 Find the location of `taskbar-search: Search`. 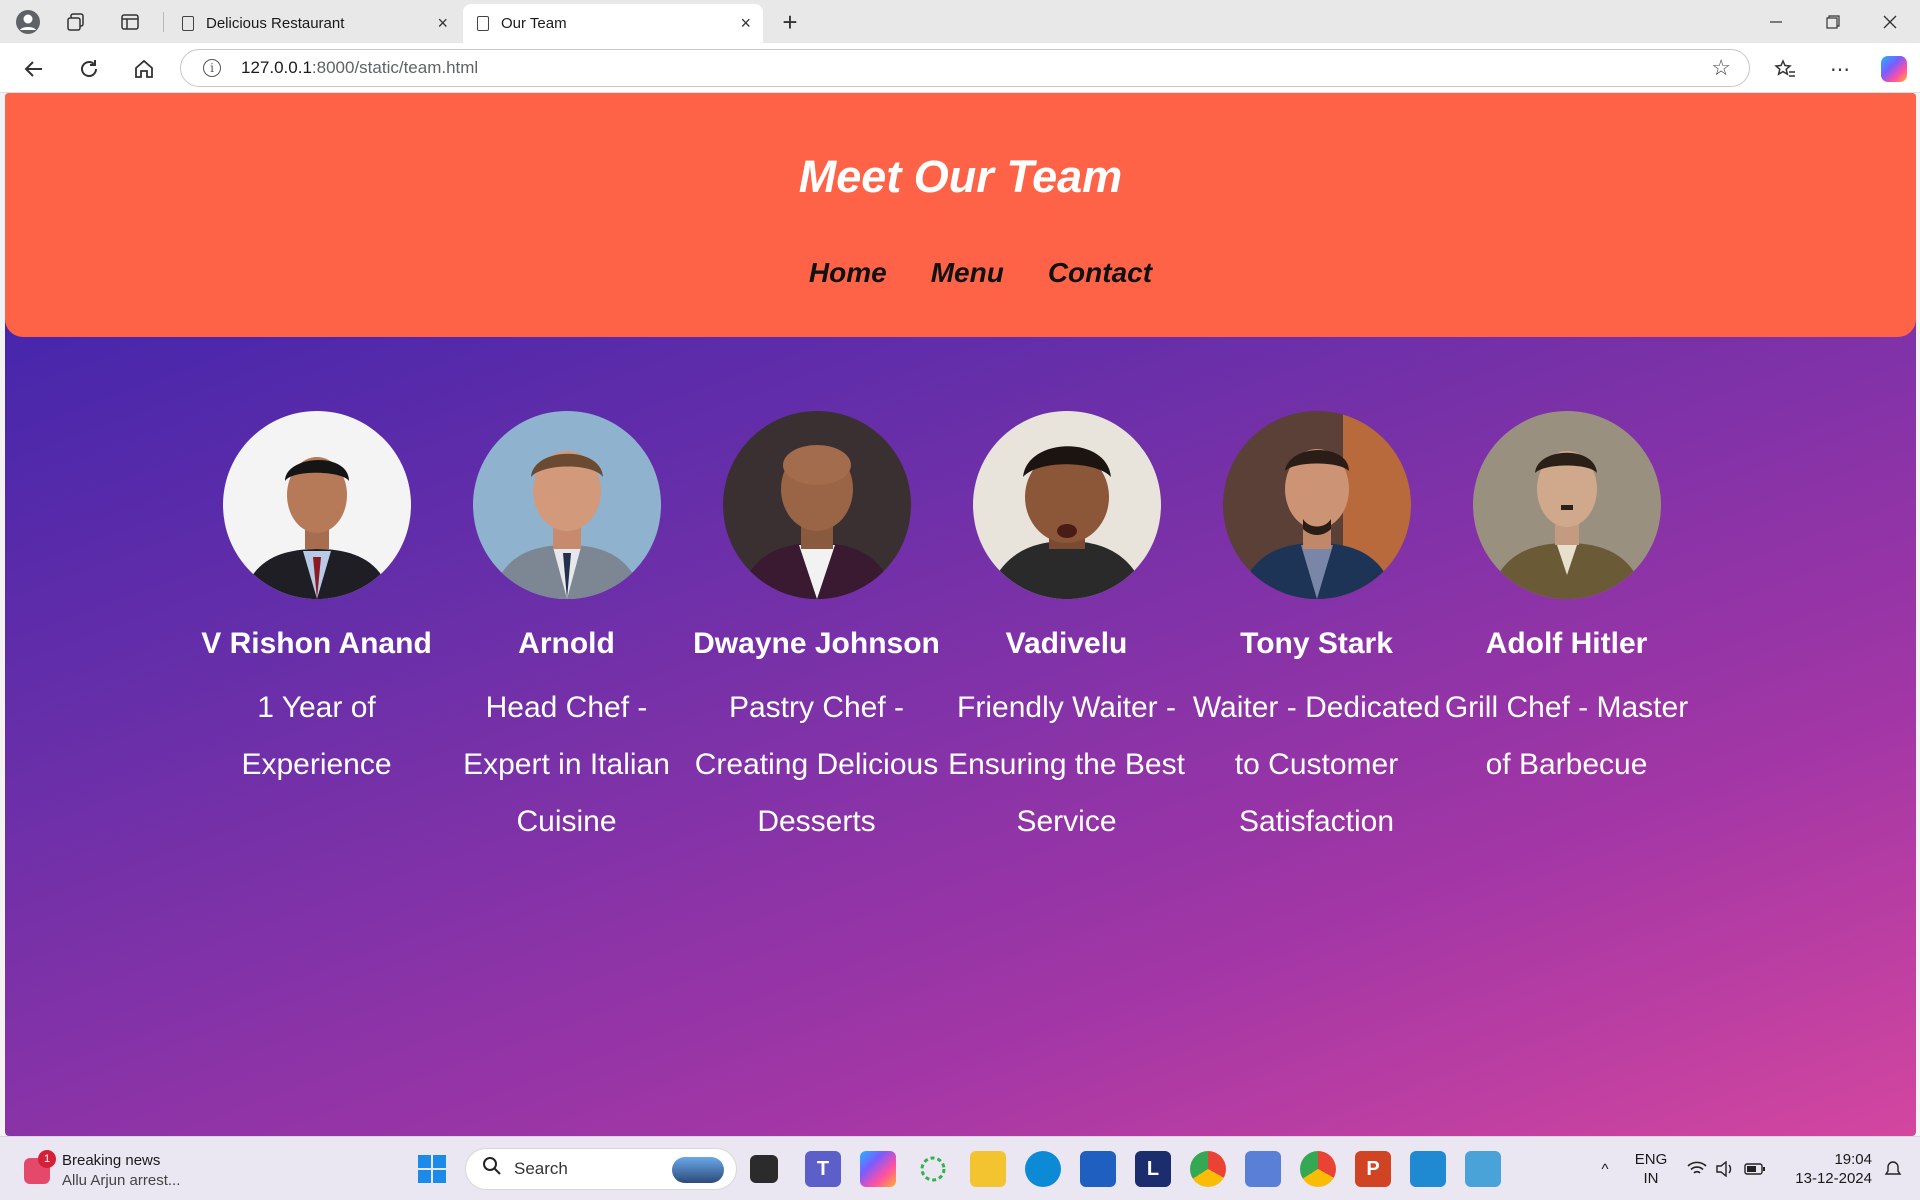

taskbar-search: Search is located at coordinates (601, 1169).